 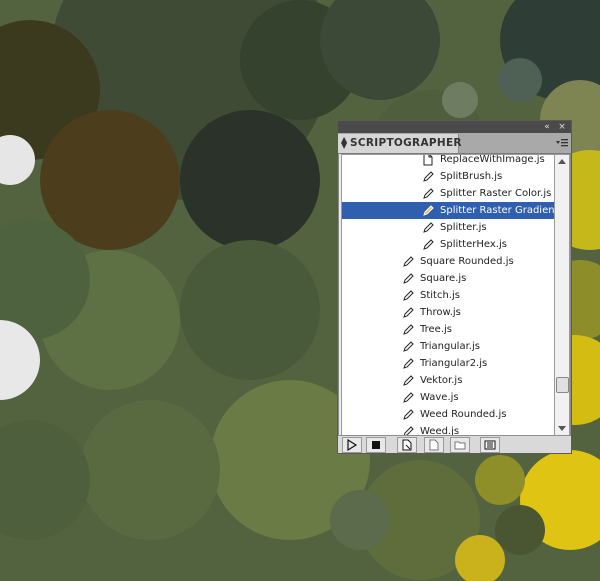 What do you see at coordinates (344, 142) in the screenshot?
I see `tab-expand-icon: ▲ ▼` at bounding box center [344, 142].